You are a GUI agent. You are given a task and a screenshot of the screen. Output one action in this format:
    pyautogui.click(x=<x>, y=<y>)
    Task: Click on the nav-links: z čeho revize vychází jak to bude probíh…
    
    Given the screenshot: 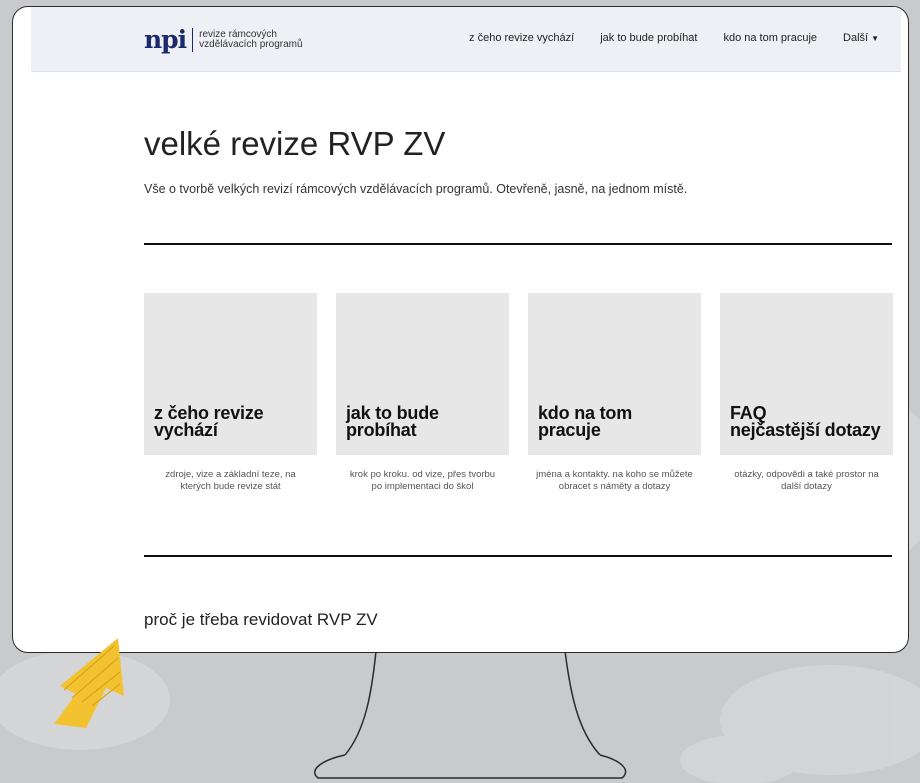 What is the action you would take?
    pyautogui.click(x=674, y=38)
    